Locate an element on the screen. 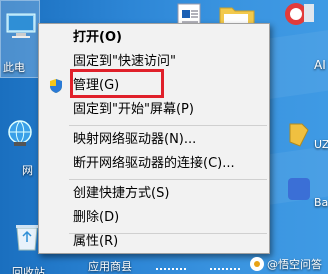 Image resolution: width=328 pixels, height=274 pixels. menu-item-pin-quick-access: 固定到"快速访问" is located at coordinates (154, 62).